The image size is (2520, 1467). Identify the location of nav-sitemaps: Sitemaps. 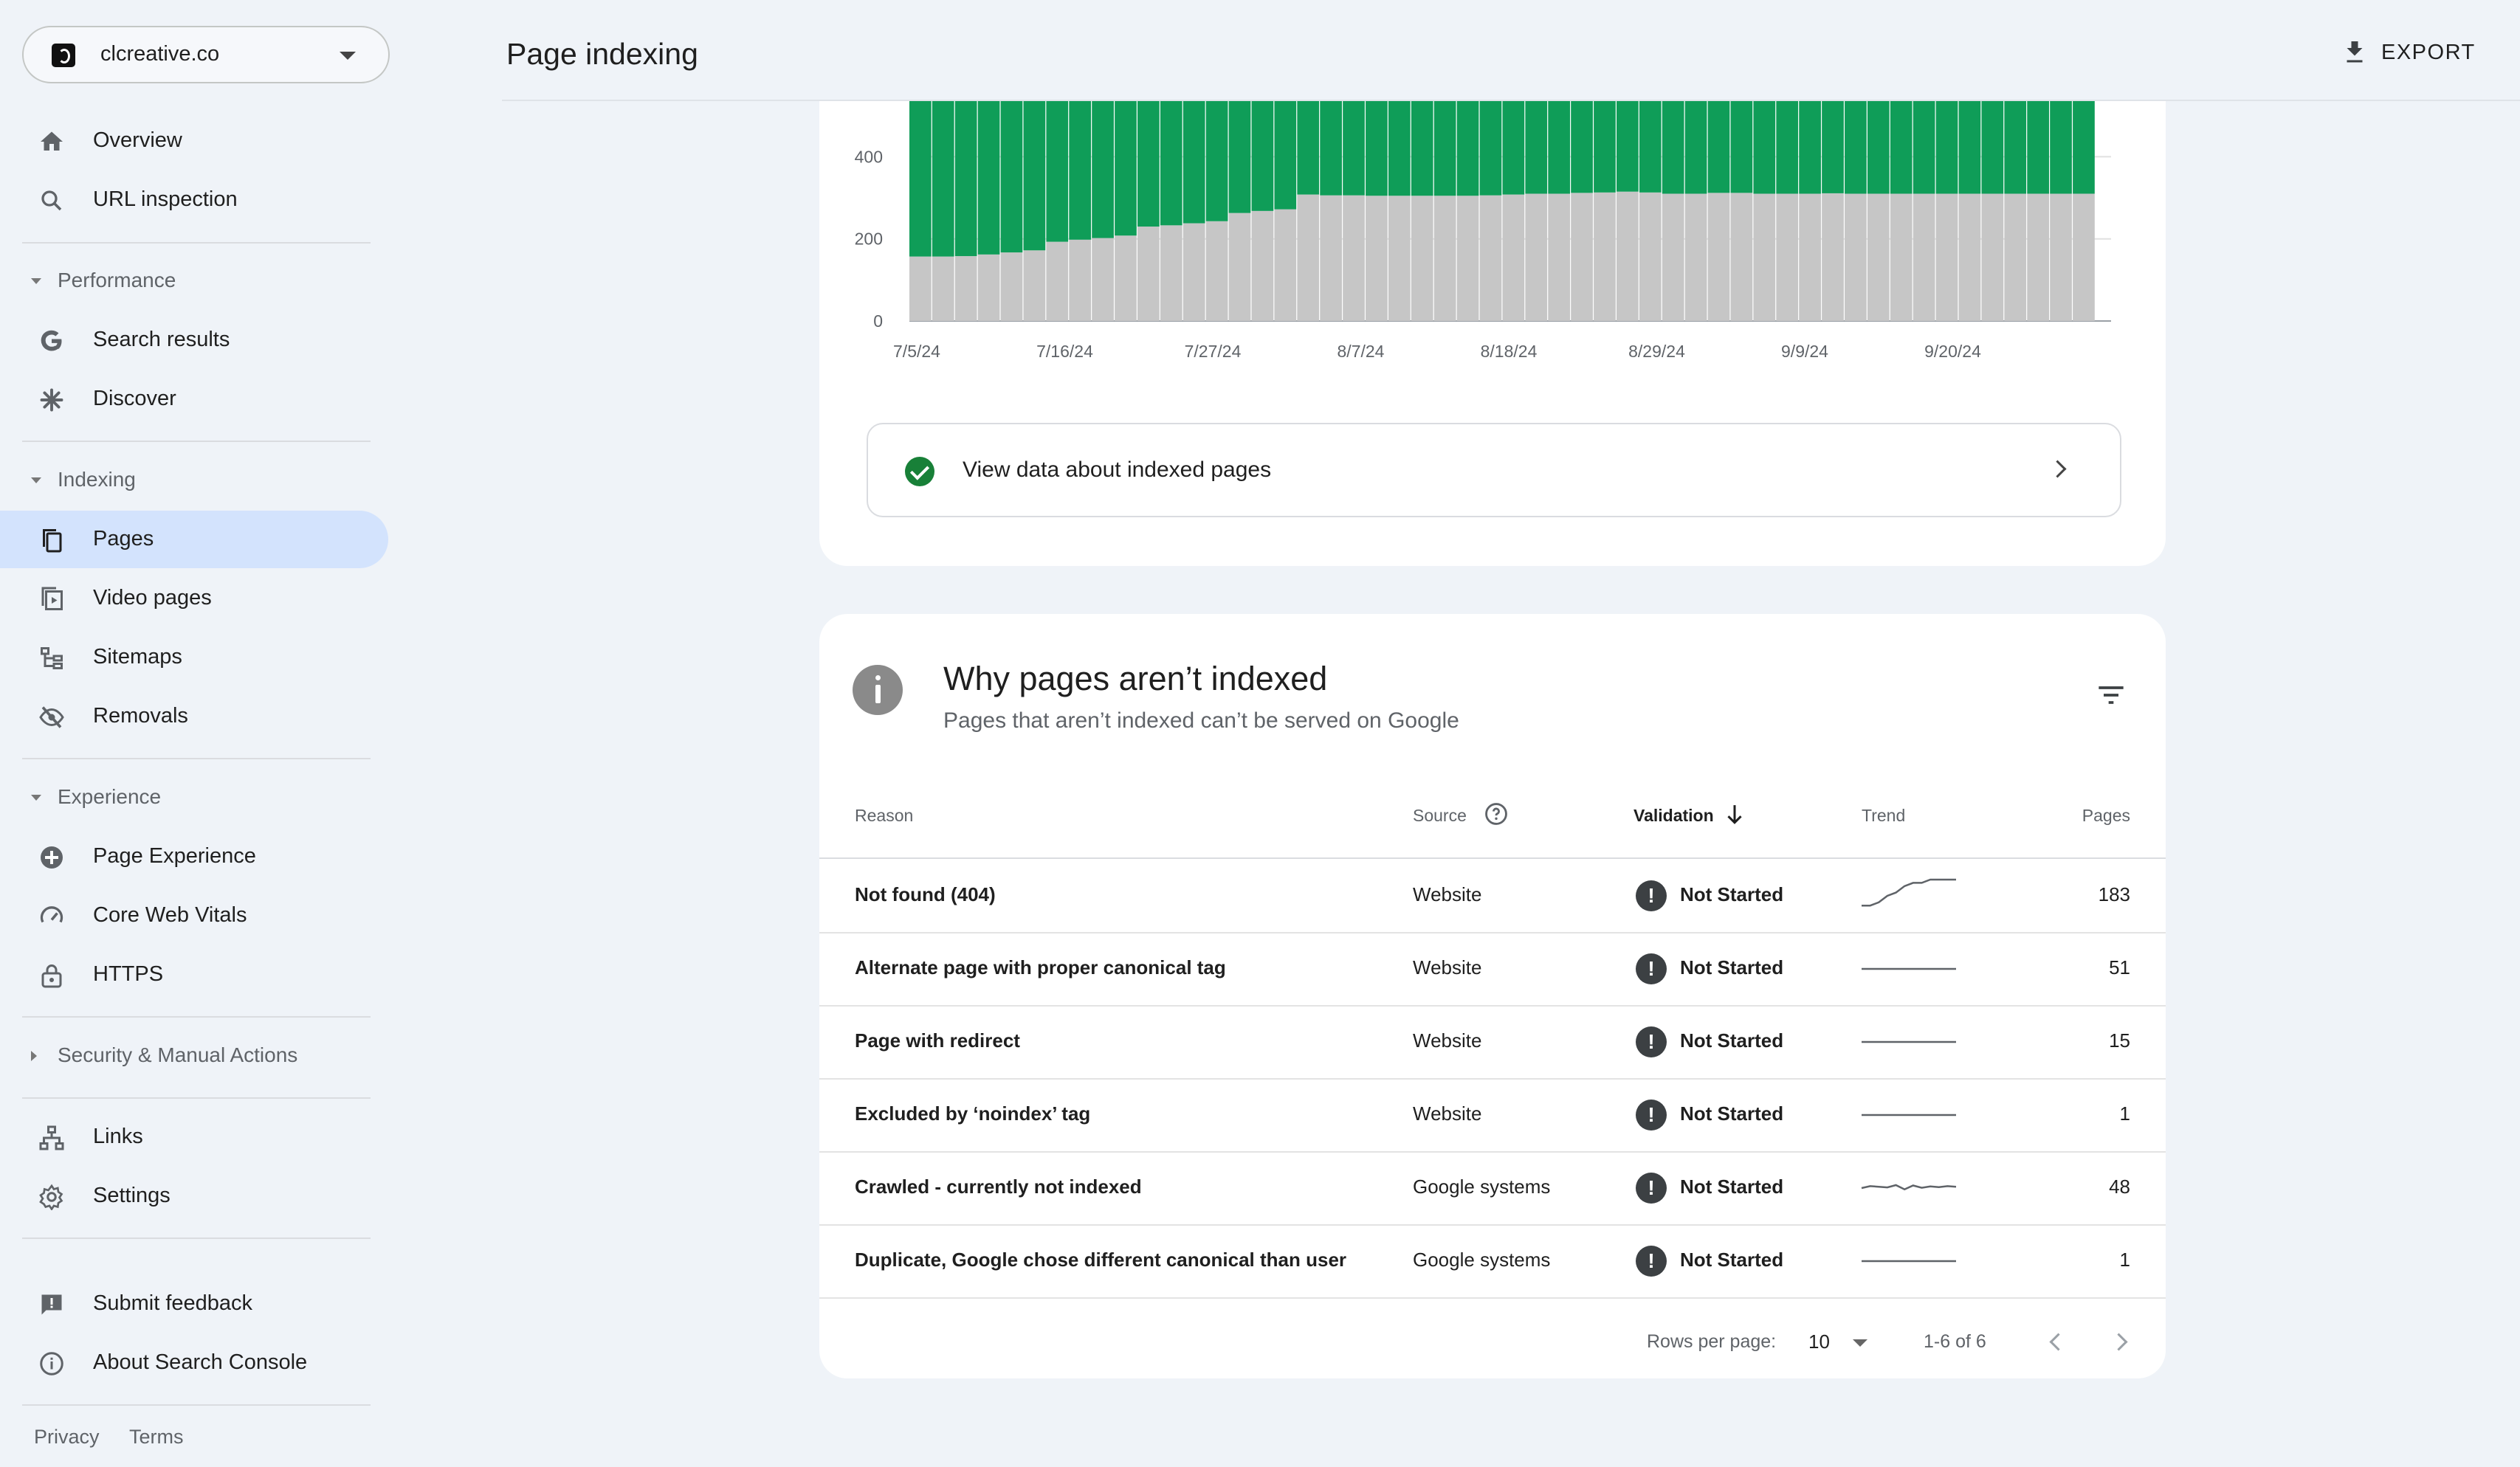
(194, 657).